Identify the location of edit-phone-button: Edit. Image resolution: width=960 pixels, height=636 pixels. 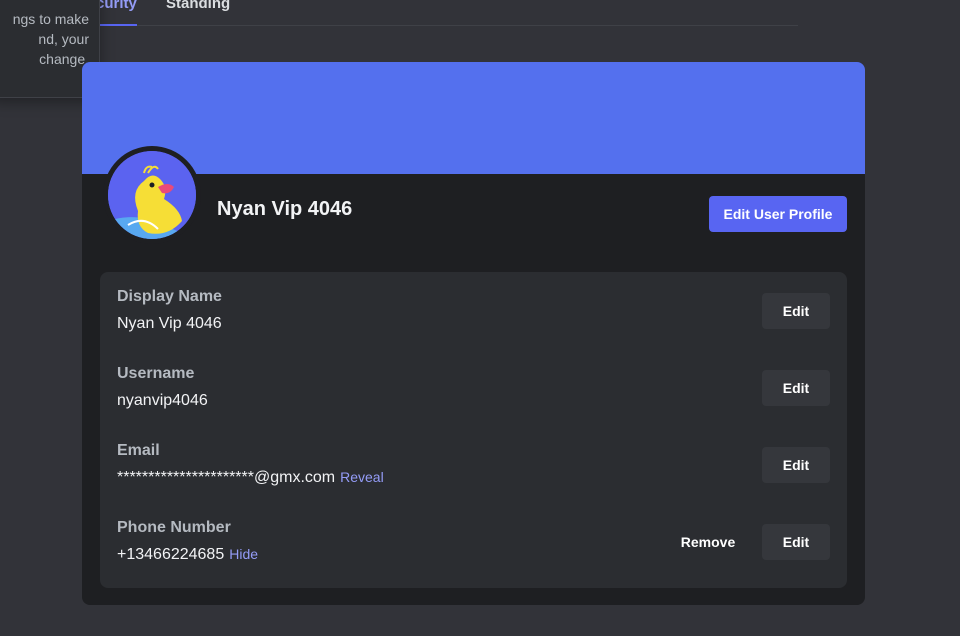
(796, 542).